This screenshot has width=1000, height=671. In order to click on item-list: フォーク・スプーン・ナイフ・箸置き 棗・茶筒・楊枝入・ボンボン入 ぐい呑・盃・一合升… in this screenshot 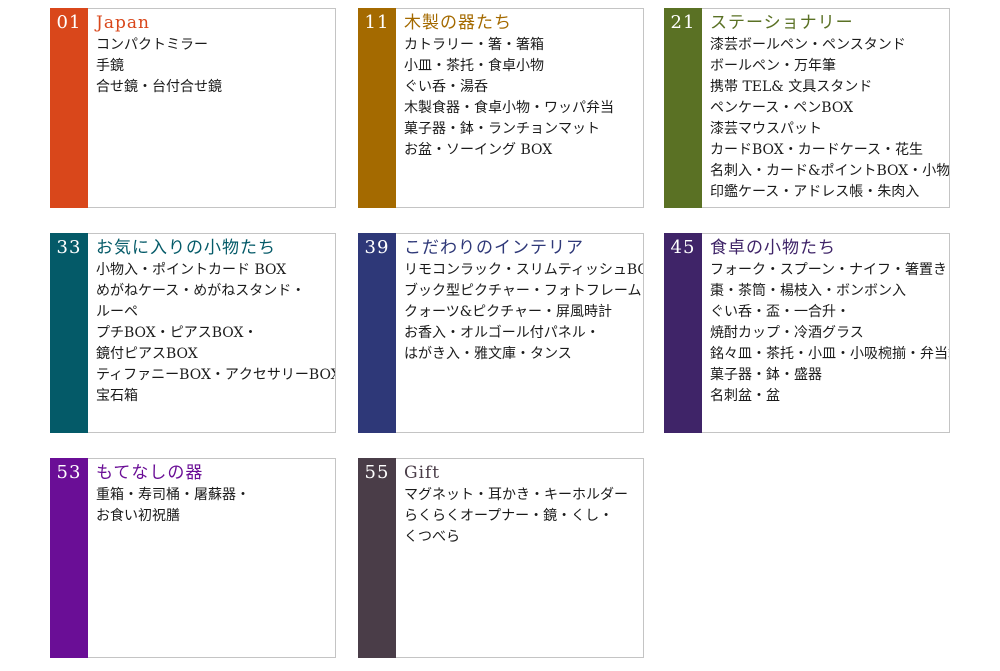, I will do `click(829, 333)`.